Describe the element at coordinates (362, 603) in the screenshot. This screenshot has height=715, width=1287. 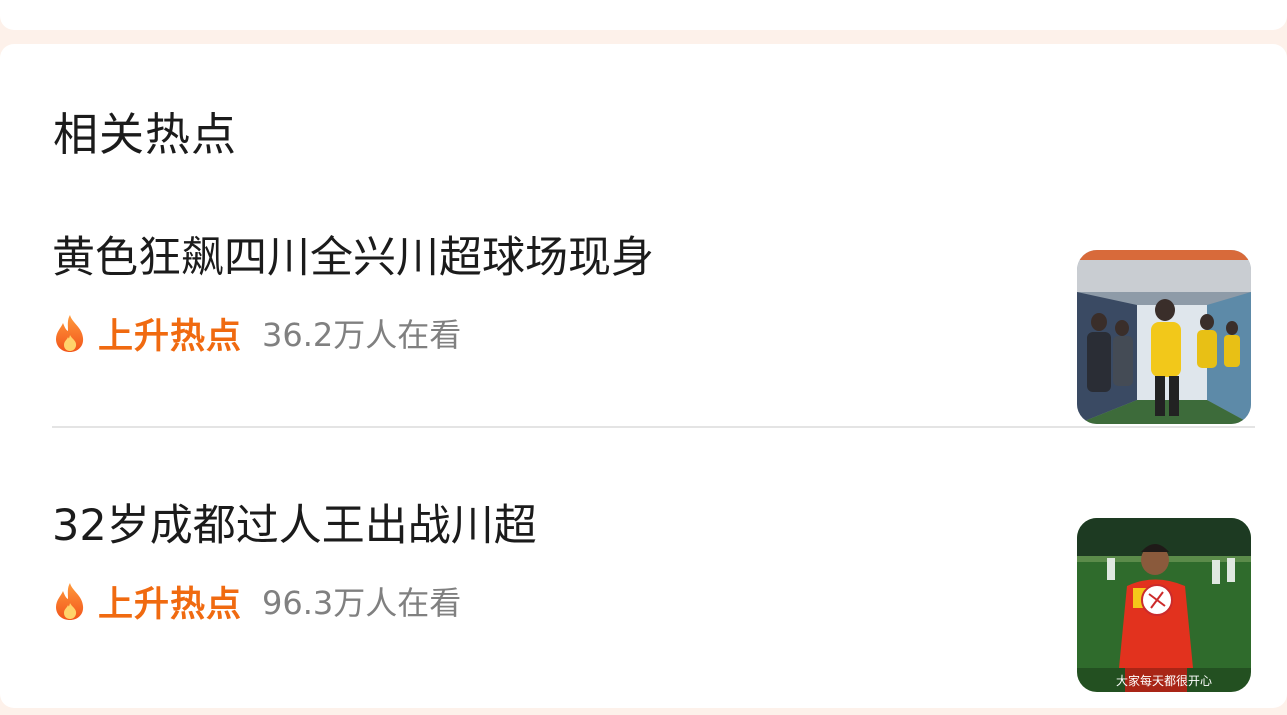
I see `viewer-count: 96.3万人在看` at that location.